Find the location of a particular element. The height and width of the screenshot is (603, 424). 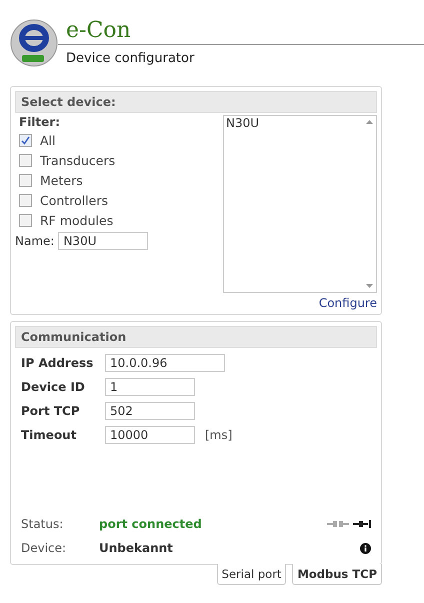

panel-title: Select device: is located at coordinates (196, 102).